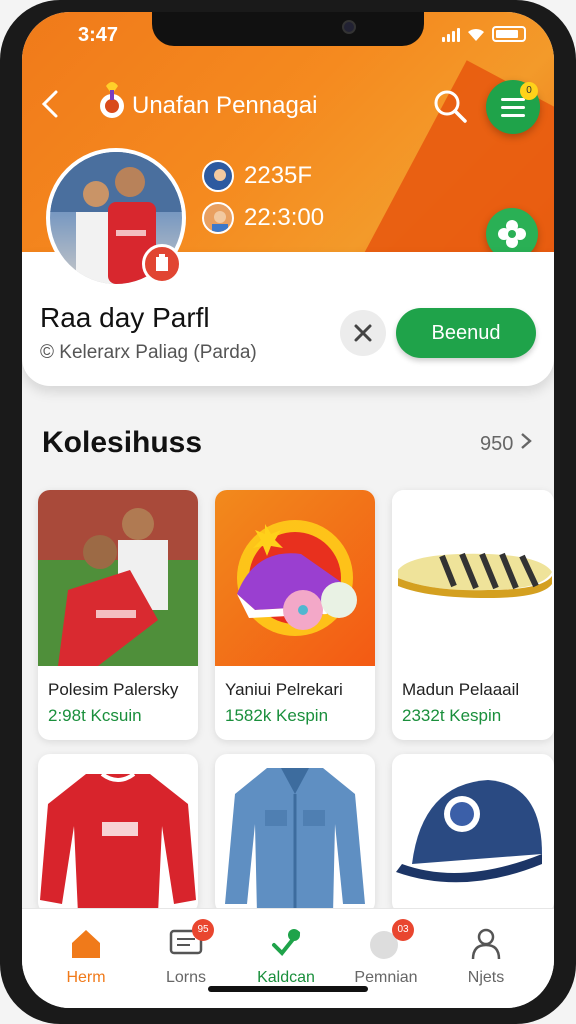 This screenshot has height=1024, width=576. Describe the element at coordinates (162, 264) in the screenshot. I see `avatar-badge-icon` at that location.